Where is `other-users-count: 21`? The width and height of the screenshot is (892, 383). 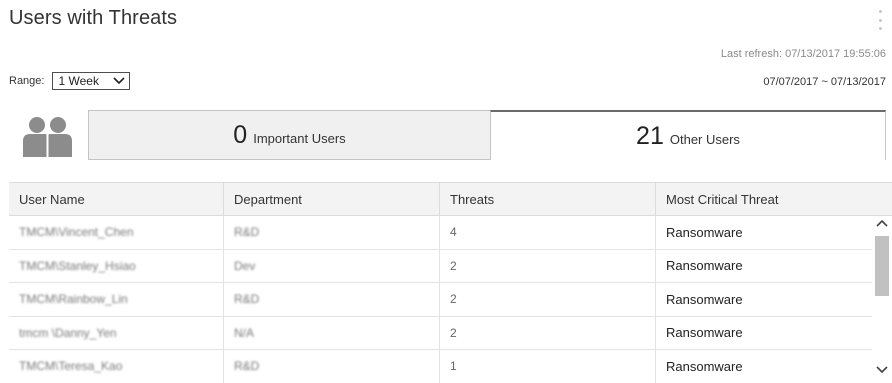 other-users-count: 21 is located at coordinates (650, 135).